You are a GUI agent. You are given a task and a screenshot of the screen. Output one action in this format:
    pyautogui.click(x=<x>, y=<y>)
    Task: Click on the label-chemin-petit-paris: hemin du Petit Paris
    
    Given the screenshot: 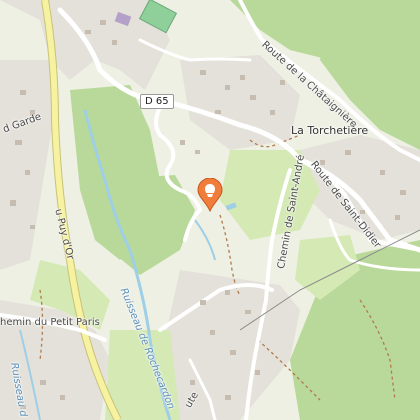 What is the action you would take?
    pyautogui.click(x=50, y=322)
    